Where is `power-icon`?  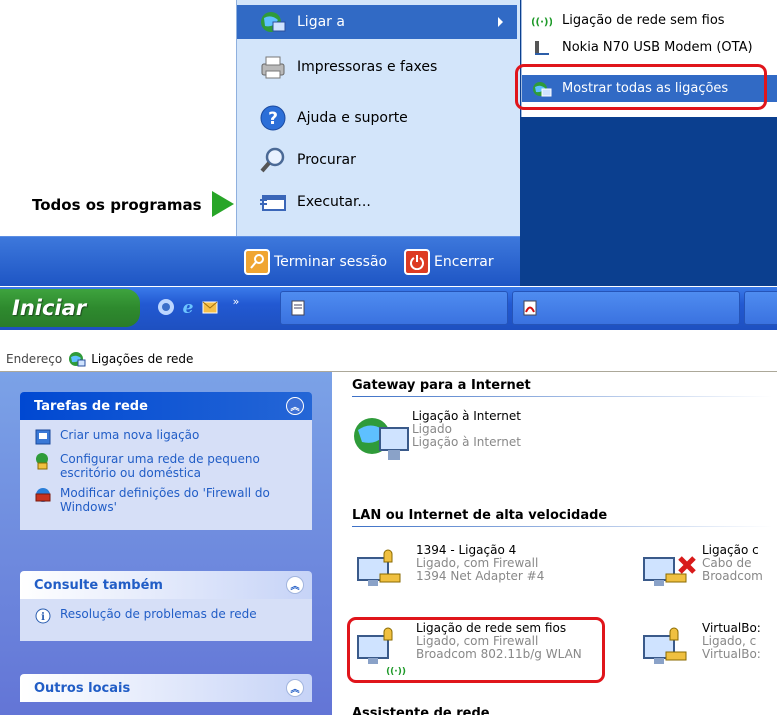 power-icon is located at coordinates (417, 262).